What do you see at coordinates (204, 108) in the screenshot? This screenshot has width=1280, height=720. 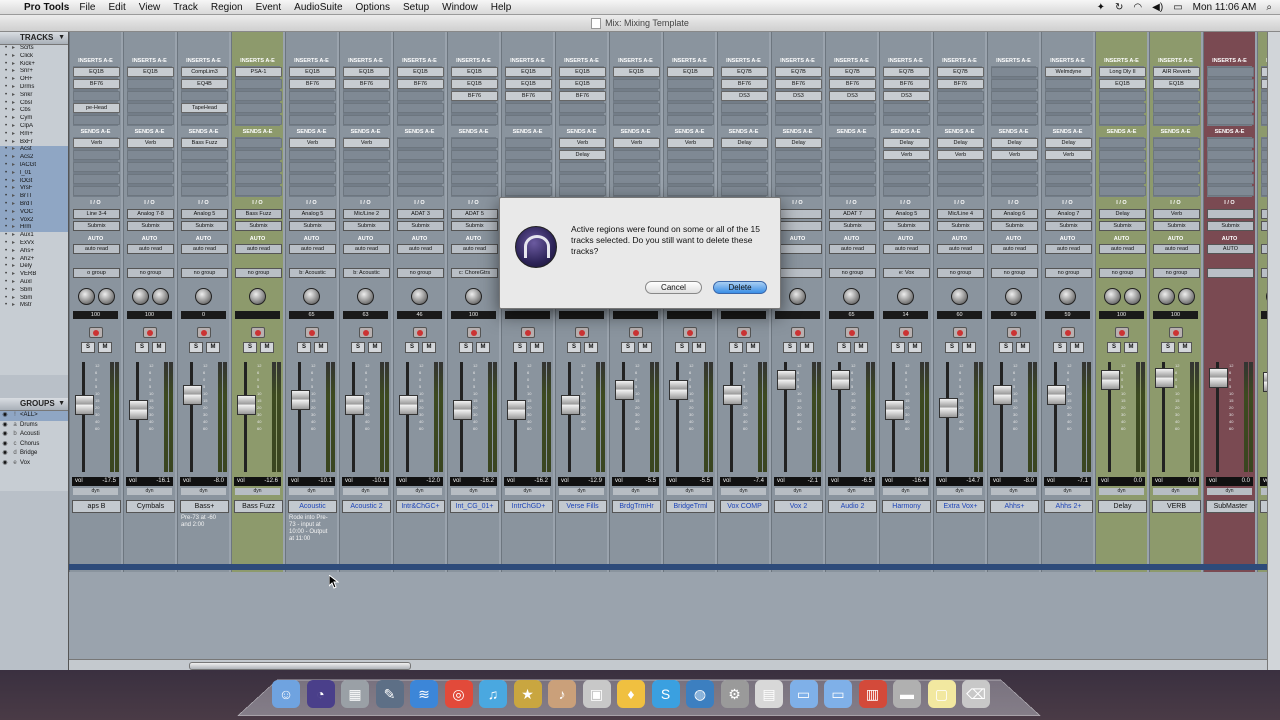 I see `insert-slot: TapeHead` at bounding box center [204, 108].